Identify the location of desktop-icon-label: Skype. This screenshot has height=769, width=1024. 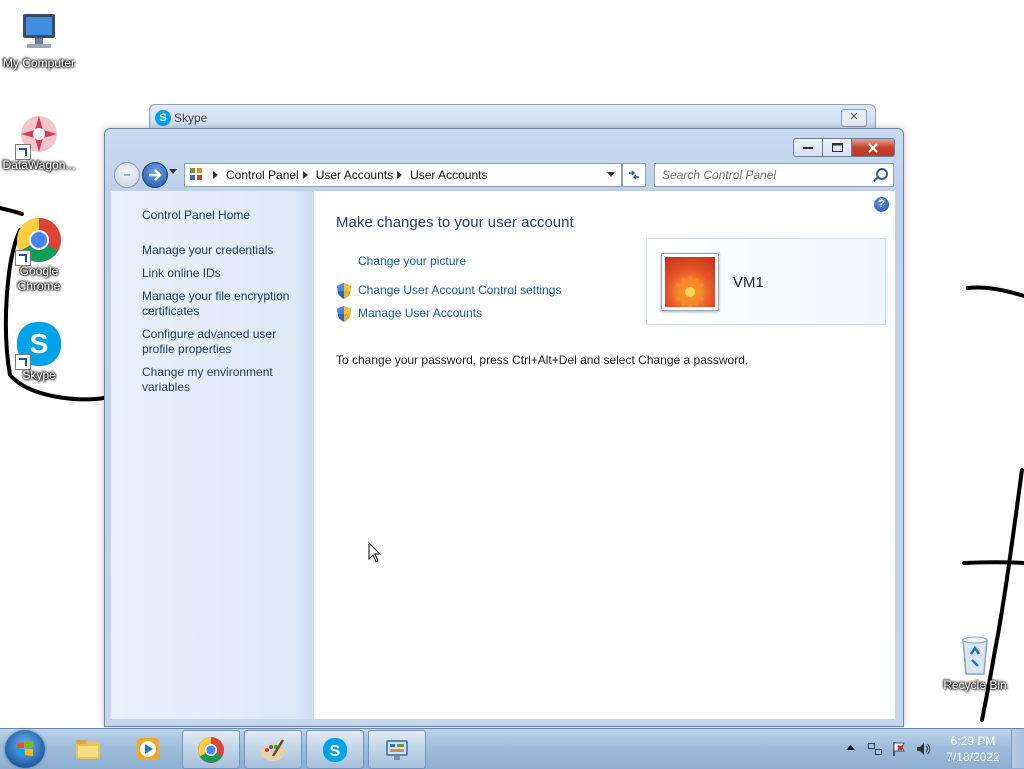
(39, 375).